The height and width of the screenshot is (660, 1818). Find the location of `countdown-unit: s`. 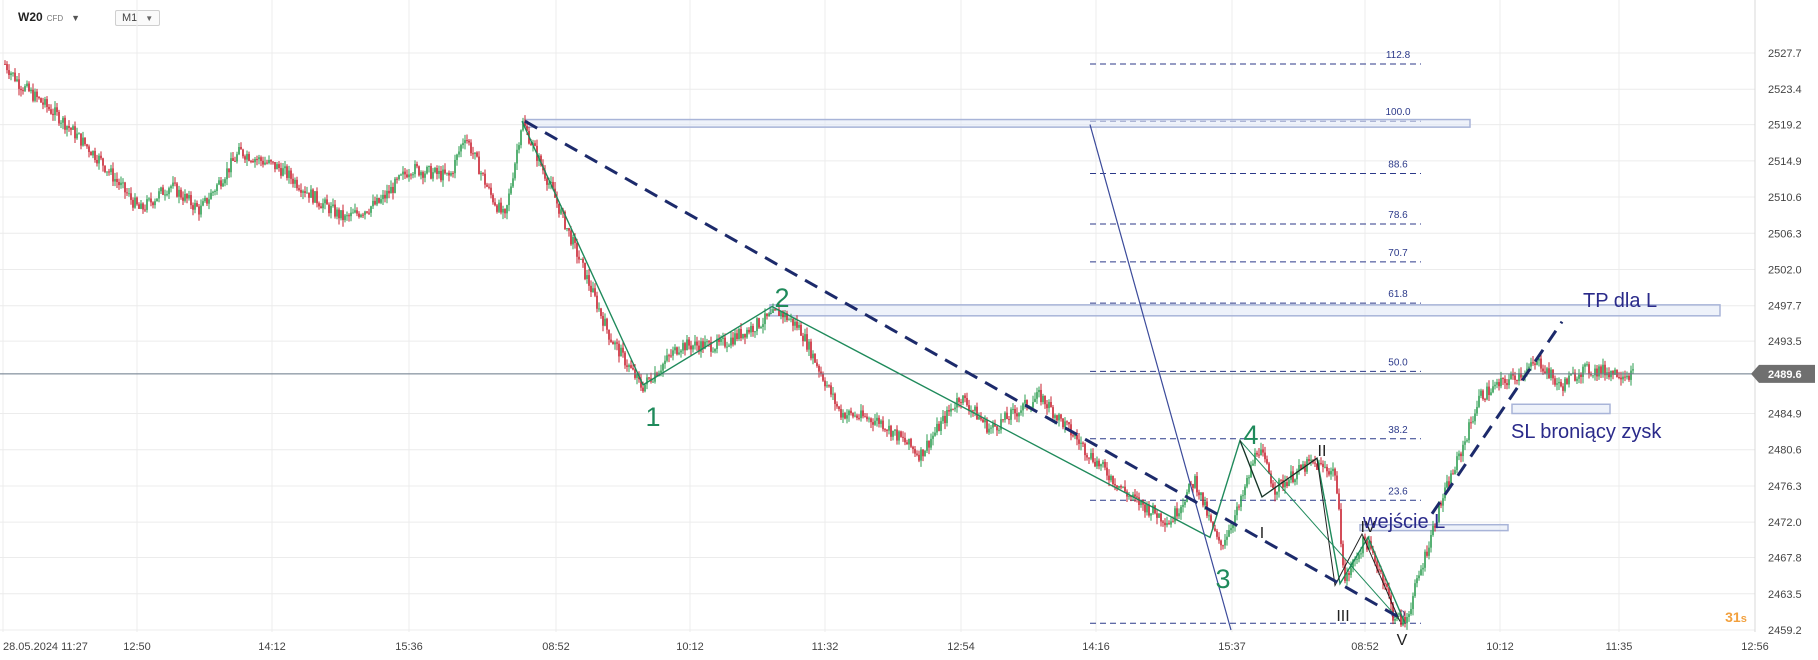

countdown-unit: s is located at coordinates (1744, 619).